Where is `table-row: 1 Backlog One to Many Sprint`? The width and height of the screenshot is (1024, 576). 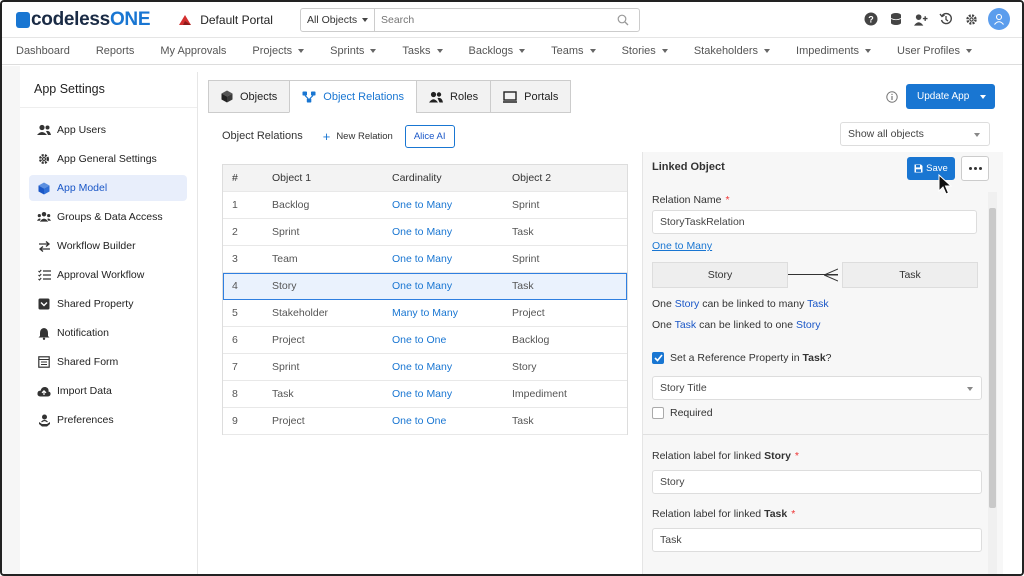
table-row: 1 Backlog One to Many Sprint is located at coordinates (425, 205).